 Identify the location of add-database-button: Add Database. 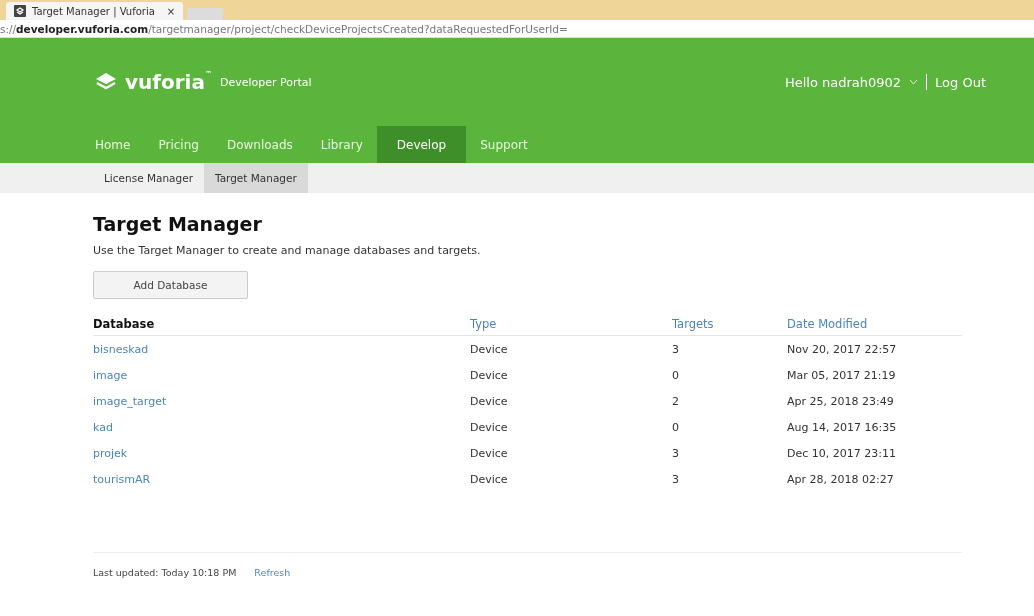
(170, 285).